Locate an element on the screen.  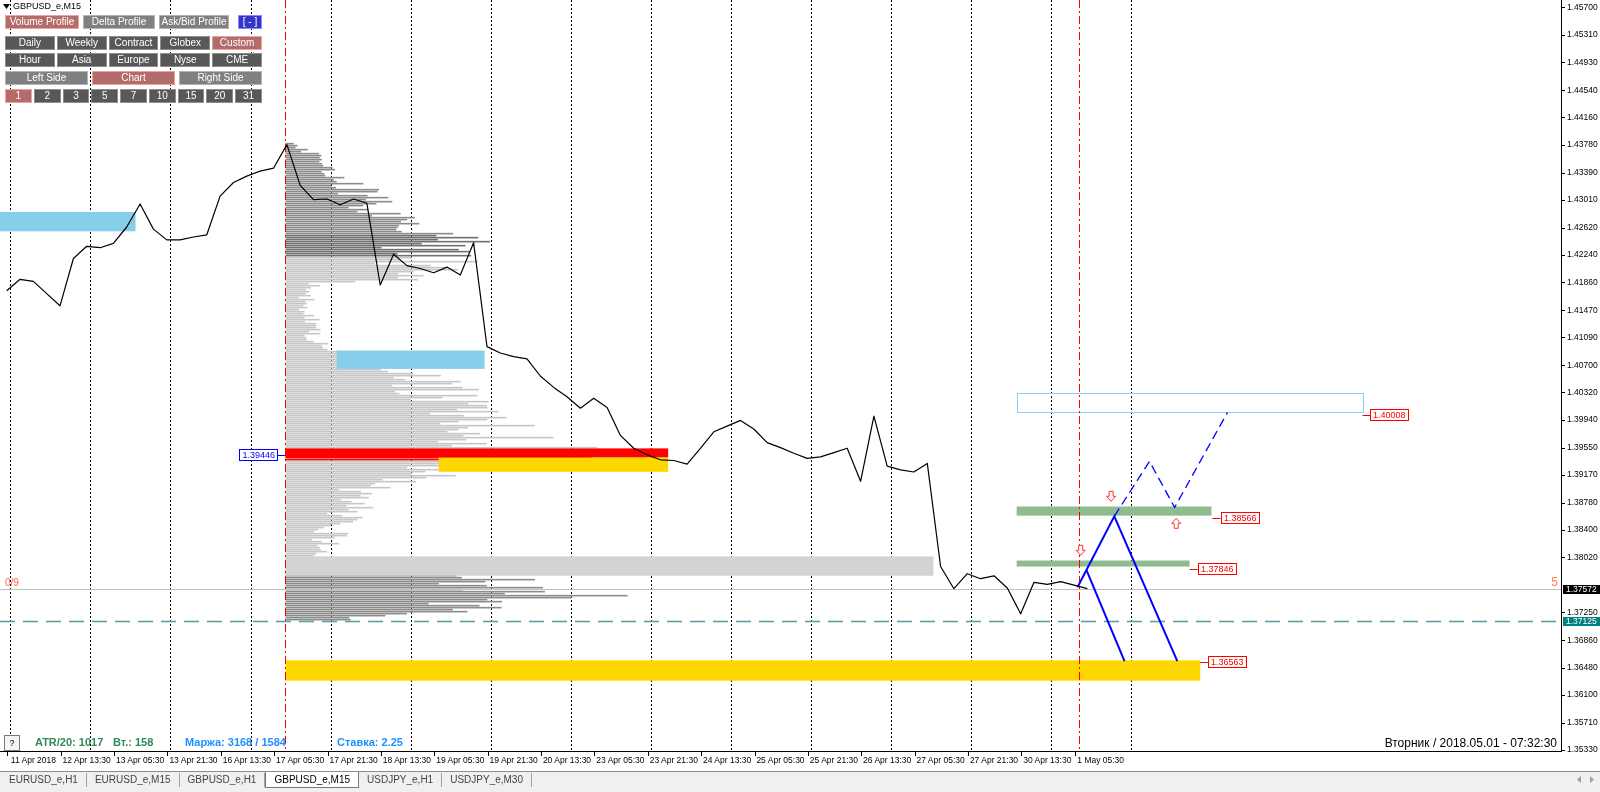
session-button: Europe is located at coordinates (133, 60).